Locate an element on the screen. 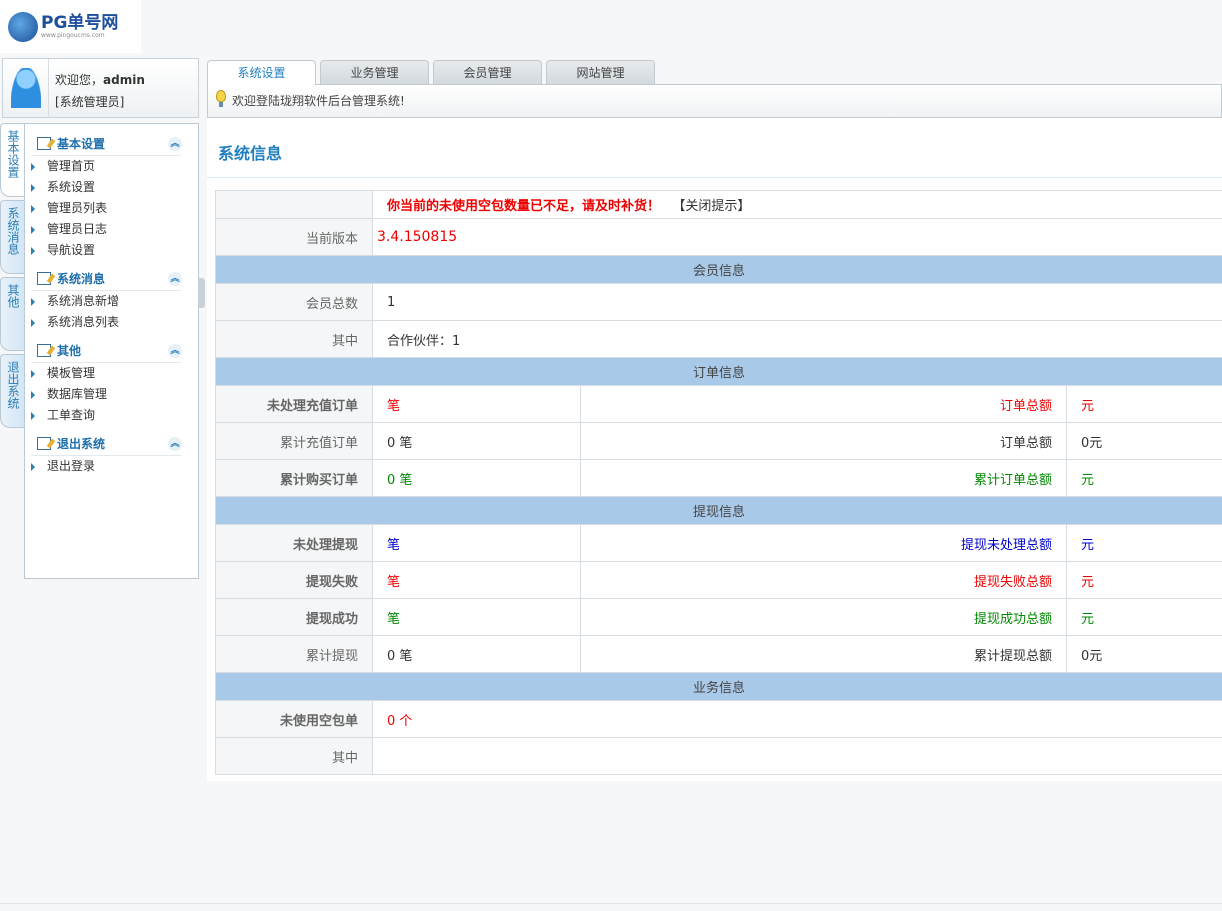  menu-item: 模板管理 is located at coordinates (114, 373).